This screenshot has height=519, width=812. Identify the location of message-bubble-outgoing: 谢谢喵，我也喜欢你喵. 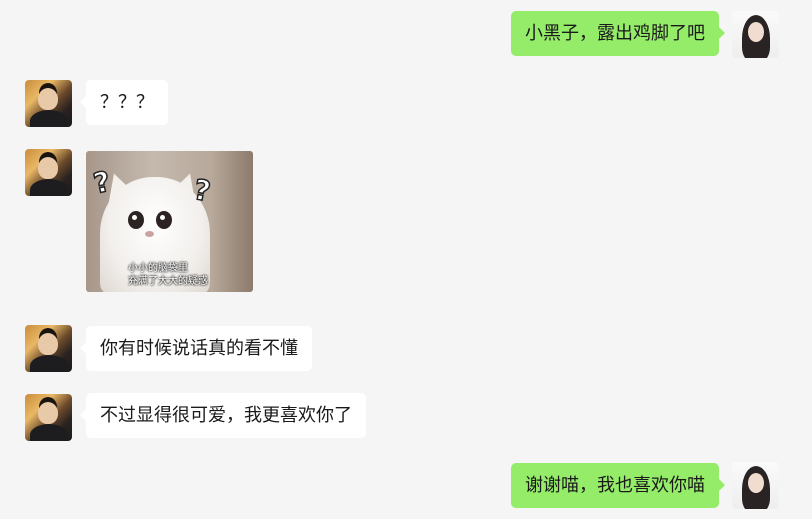
(618, 485).